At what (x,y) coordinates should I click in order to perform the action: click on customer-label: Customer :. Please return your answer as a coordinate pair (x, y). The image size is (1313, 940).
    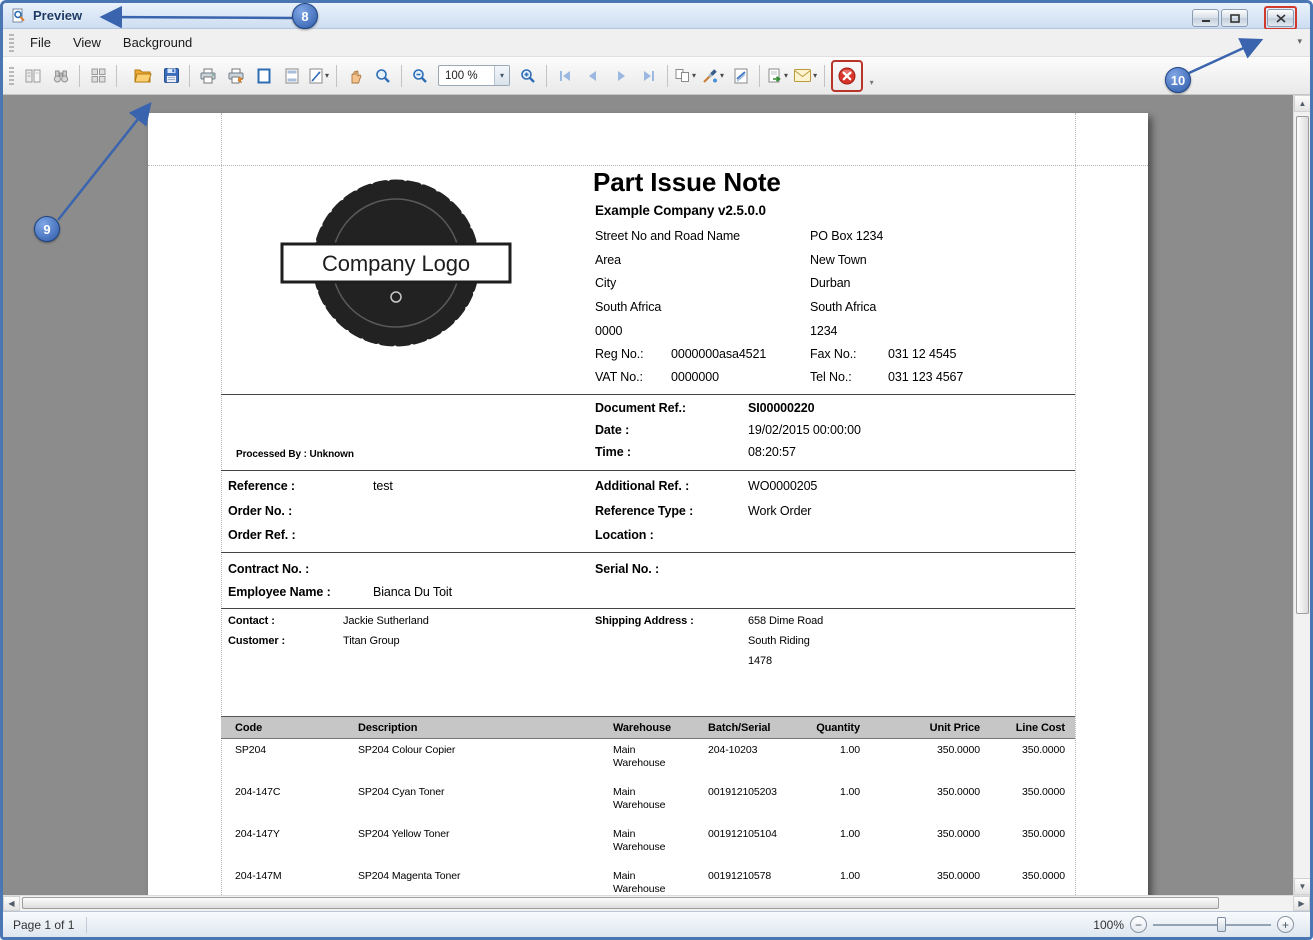
    Looking at the image, I should click on (257, 641).